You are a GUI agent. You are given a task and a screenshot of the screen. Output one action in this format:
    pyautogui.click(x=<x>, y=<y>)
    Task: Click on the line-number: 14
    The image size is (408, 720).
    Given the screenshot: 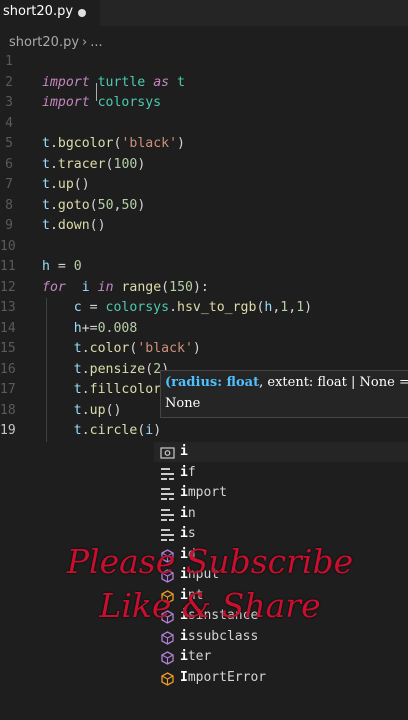 What is the action you would take?
    pyautogui.click(x=8, y=328)
    